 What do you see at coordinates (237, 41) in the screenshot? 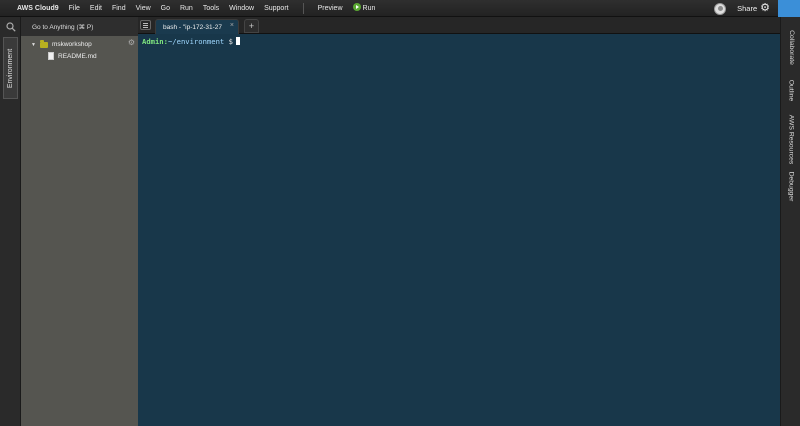
I see `terminal-cursor` at bounding box center [237, 41].